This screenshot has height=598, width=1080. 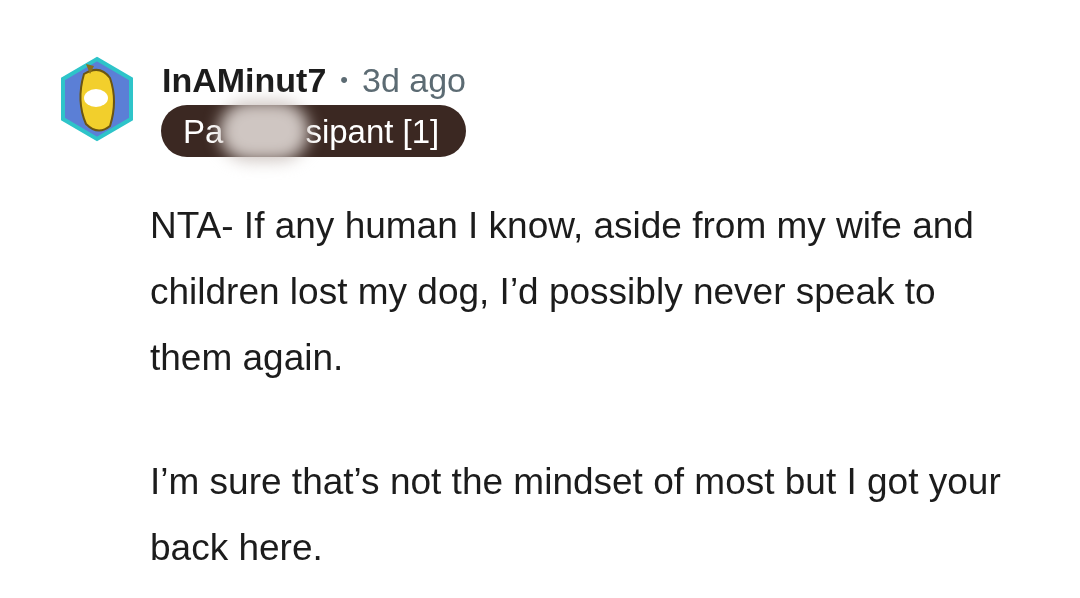 I want to click on username: InAMinut7, so click(x=244, y=80).